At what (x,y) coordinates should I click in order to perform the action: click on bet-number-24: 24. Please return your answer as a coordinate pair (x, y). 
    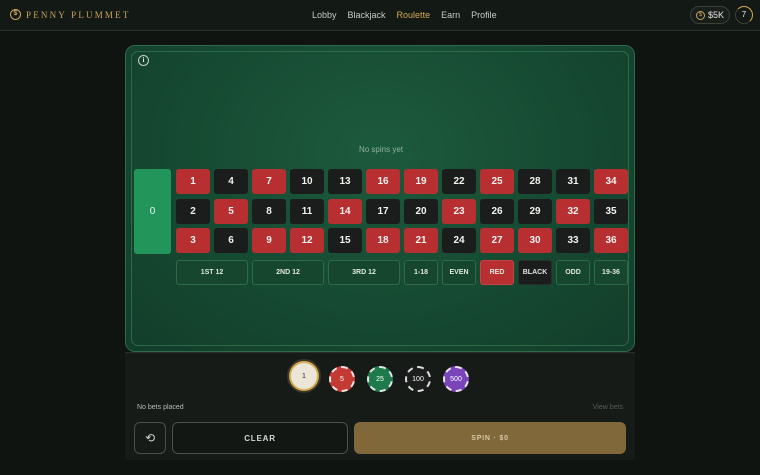
    Looking at the image, I should click on (459, 240).